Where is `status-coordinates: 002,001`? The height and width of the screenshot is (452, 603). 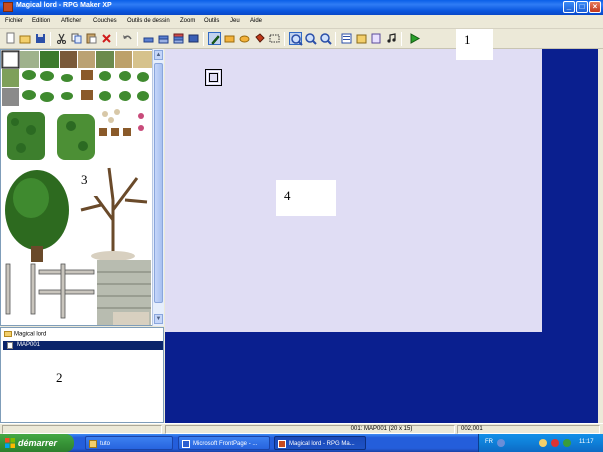
status-coordinates: 002,001 is located at coordinates (528, 429).